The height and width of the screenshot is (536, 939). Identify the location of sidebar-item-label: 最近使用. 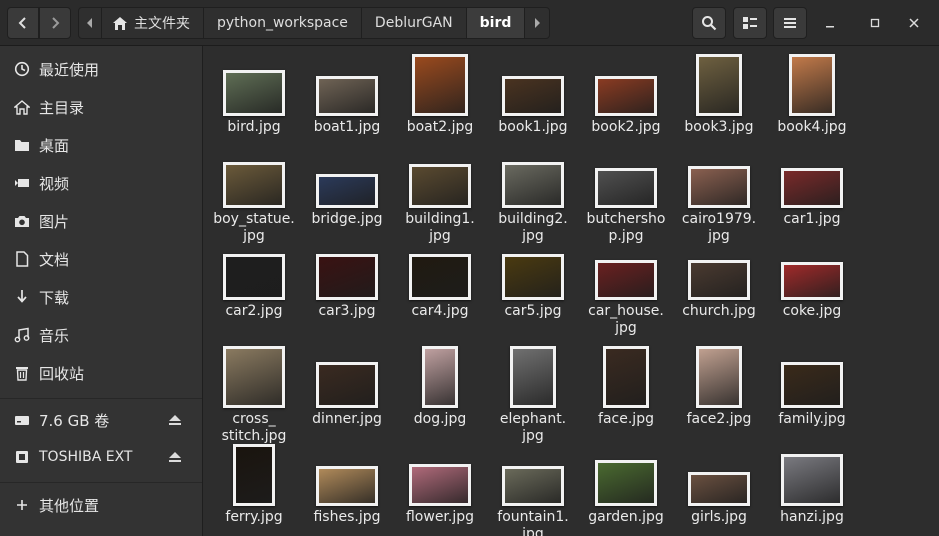
(69, 69).